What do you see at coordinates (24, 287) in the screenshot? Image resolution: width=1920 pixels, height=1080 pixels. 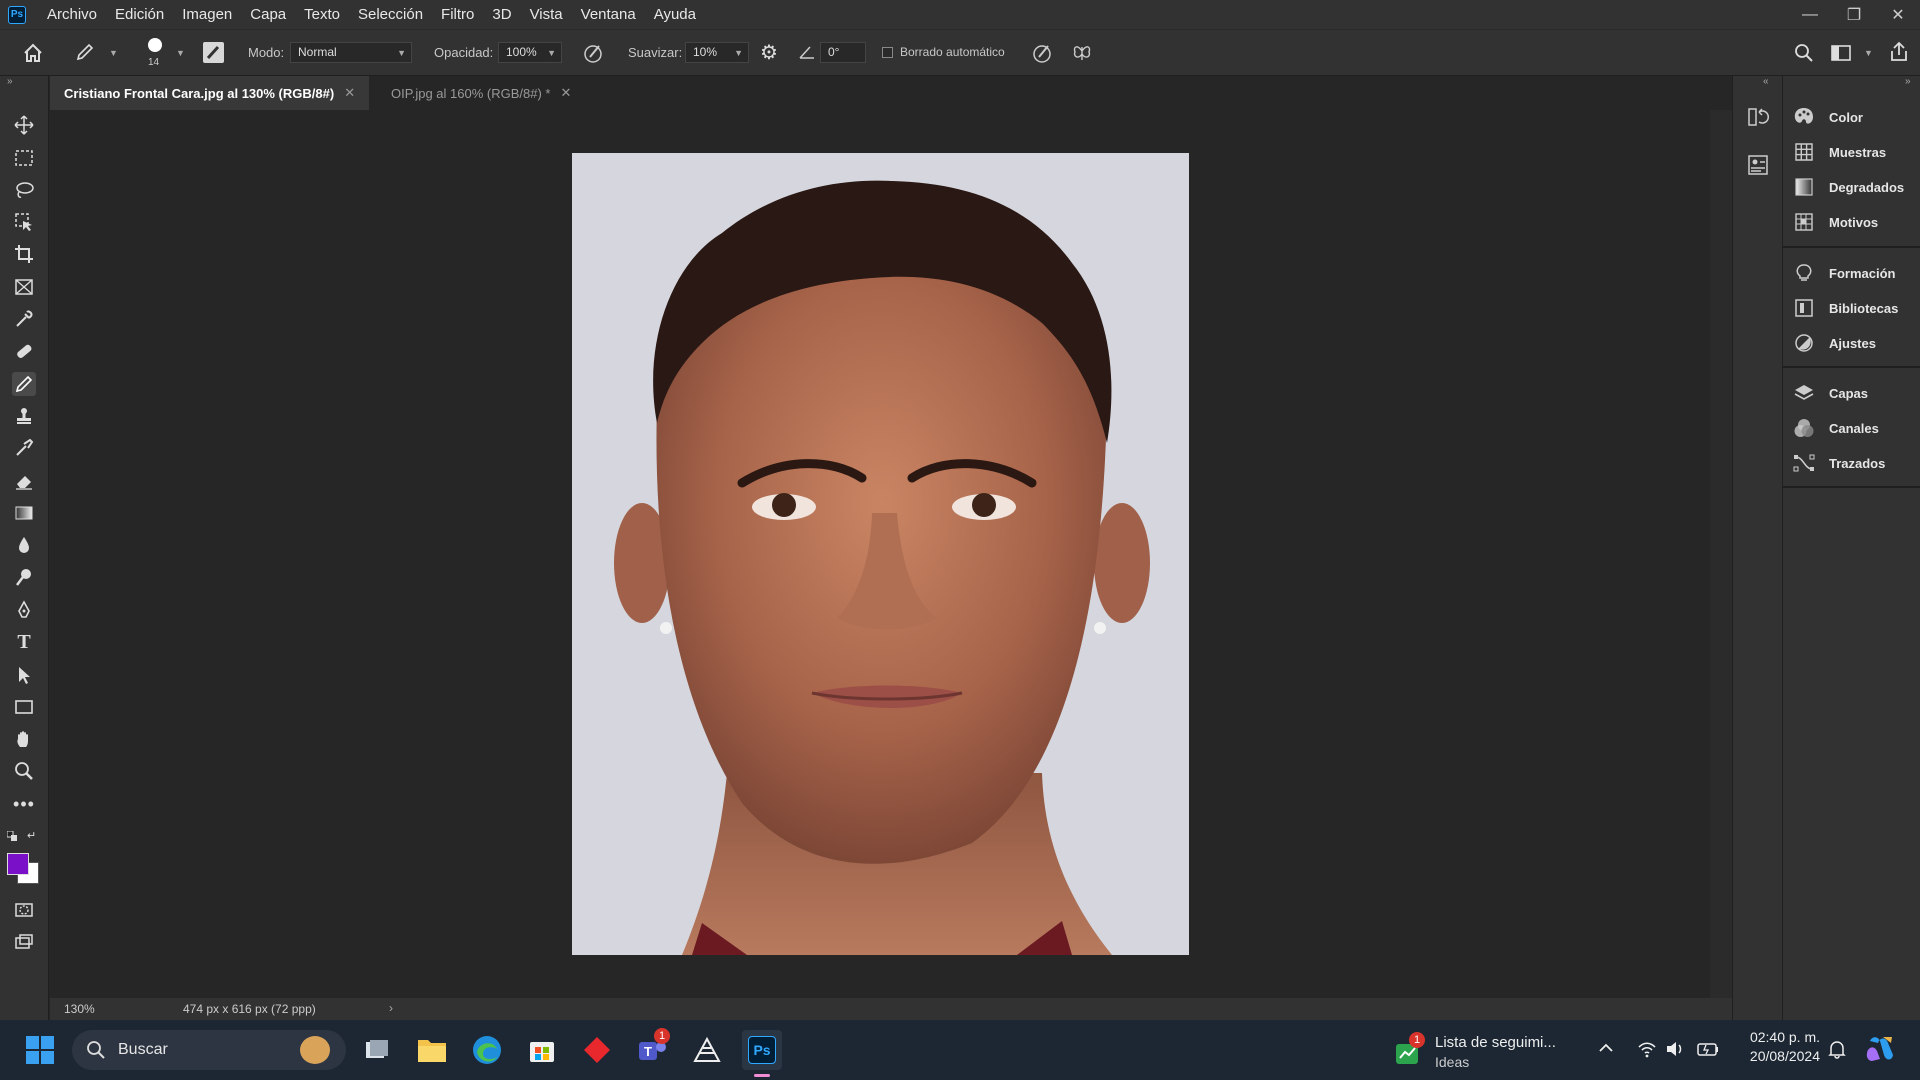 I see `frame-tool-icon` at bounding box center [24, 287].